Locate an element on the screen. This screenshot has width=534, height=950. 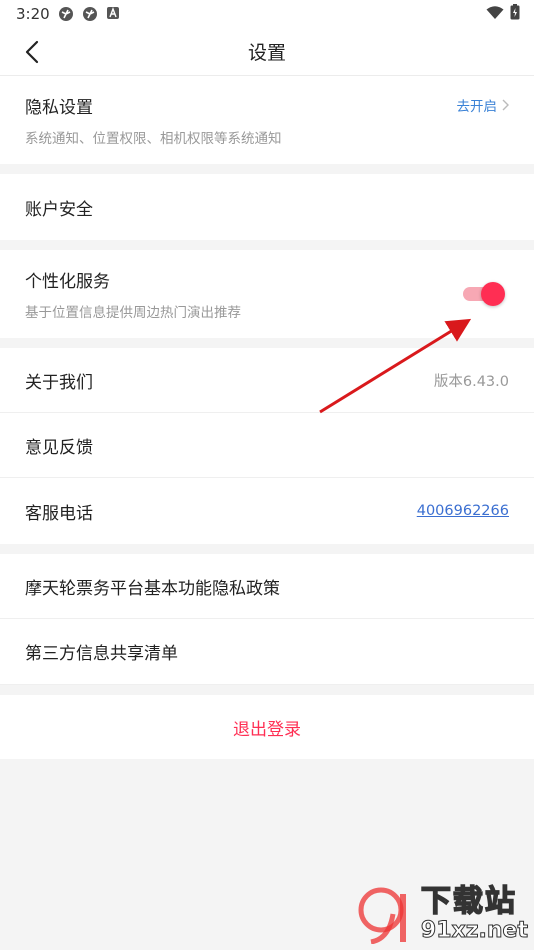
about-us-title: 关于我们 is located at coordinates (59, 382).